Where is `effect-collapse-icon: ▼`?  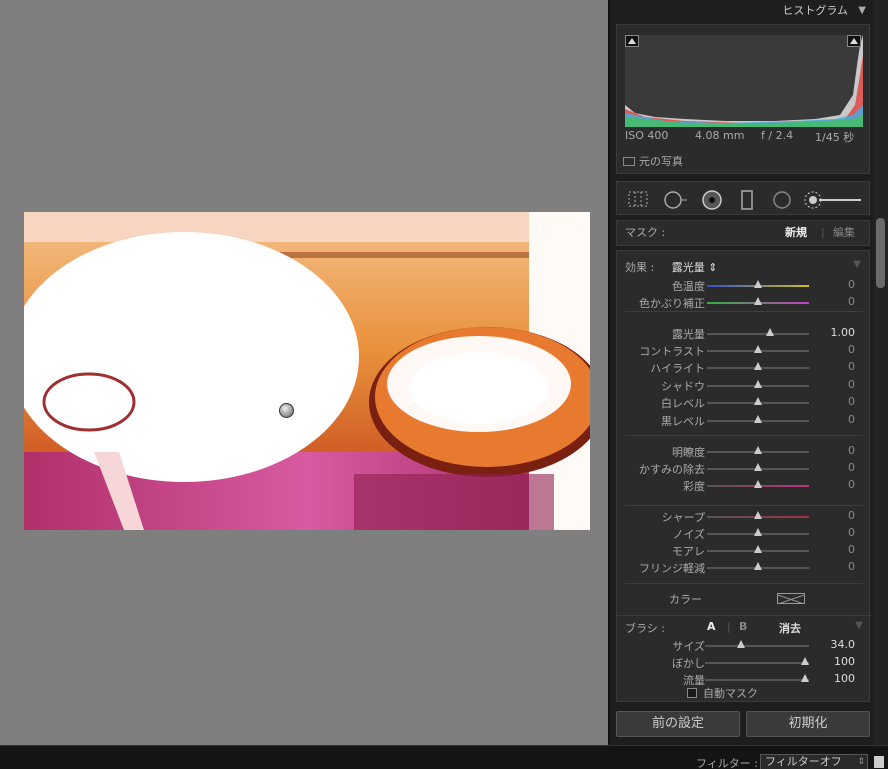 effect-collapse-icon: ▼ is located at coordinates (857, 264).